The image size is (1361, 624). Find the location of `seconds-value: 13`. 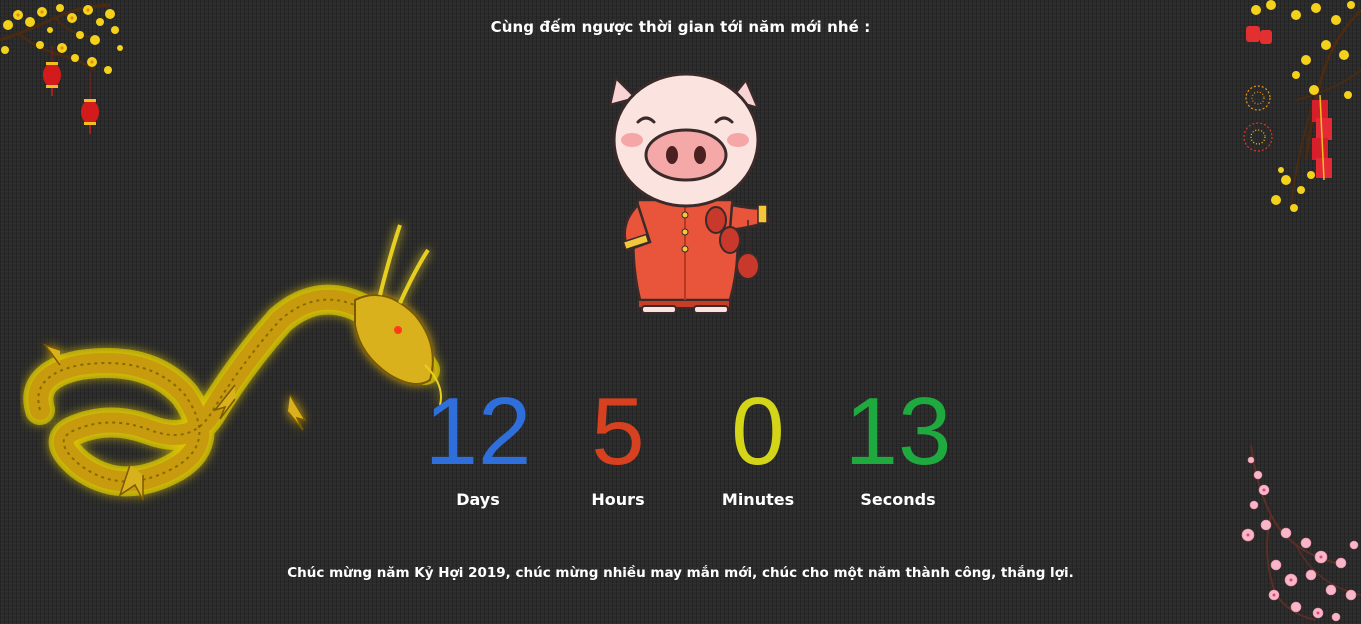

seconds-value: 13 is located at coordinates (898, 431).